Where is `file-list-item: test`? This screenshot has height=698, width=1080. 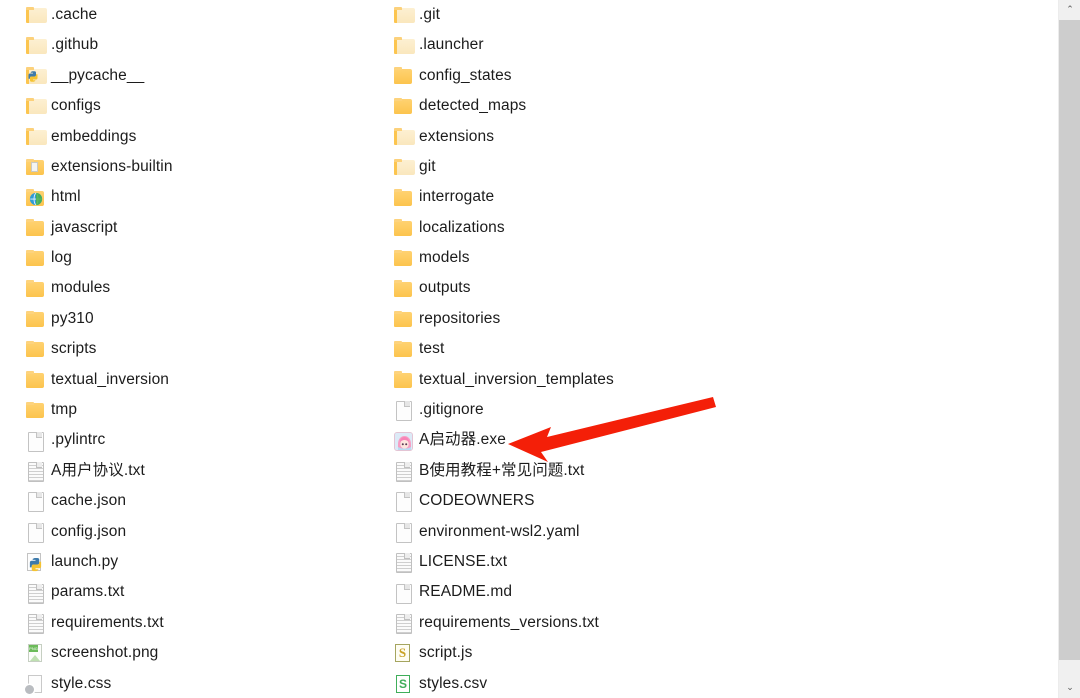
file-list-item: test is located at coordinates (575, 349).